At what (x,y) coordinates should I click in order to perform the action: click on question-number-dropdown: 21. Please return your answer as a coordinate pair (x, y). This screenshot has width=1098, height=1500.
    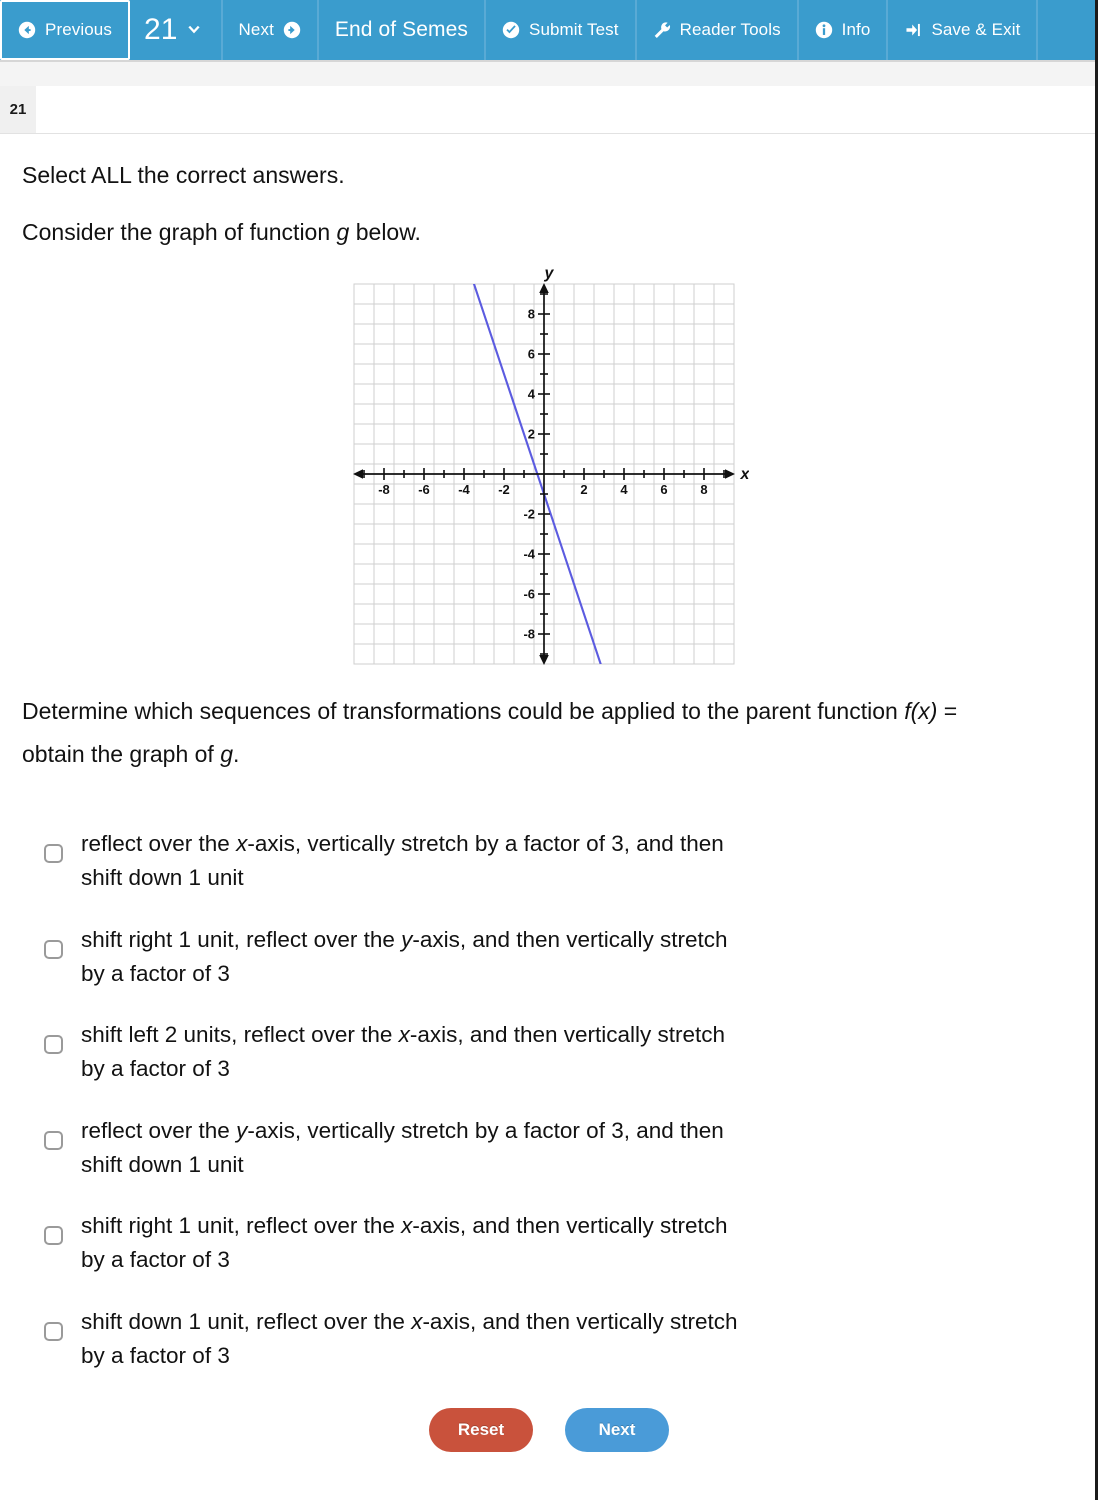
    Looking at the image, I should click on (176, 30).